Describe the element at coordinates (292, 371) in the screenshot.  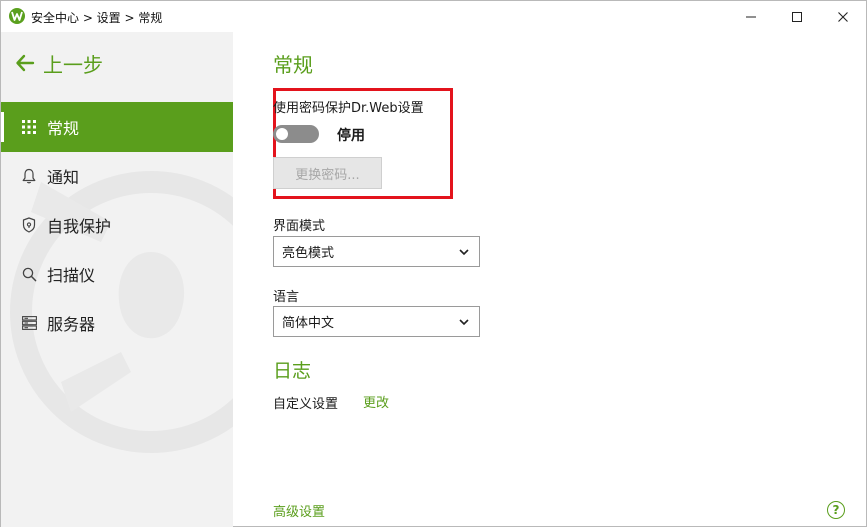
I see `log-section-title: 日志` at that location.